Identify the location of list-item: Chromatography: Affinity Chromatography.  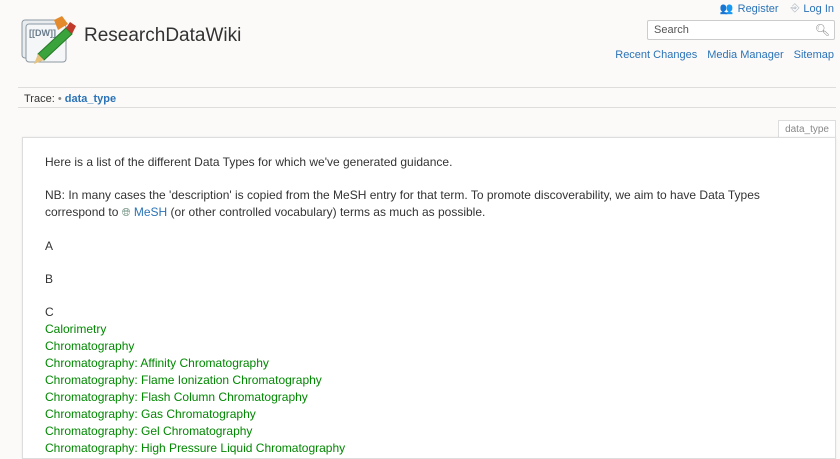
(429, 363).